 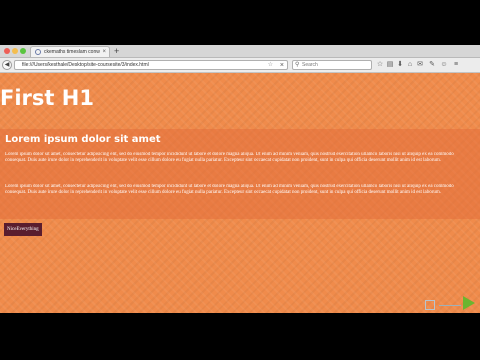 I want to click on play-icon, so click(x=469, y=303).